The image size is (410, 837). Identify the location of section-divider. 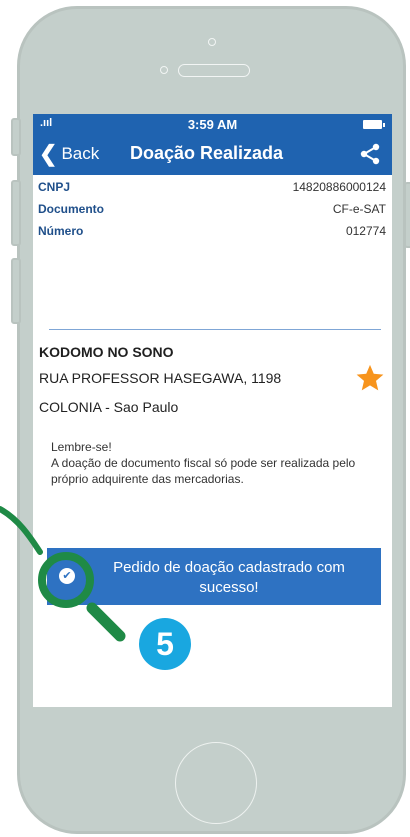
(215, 329).